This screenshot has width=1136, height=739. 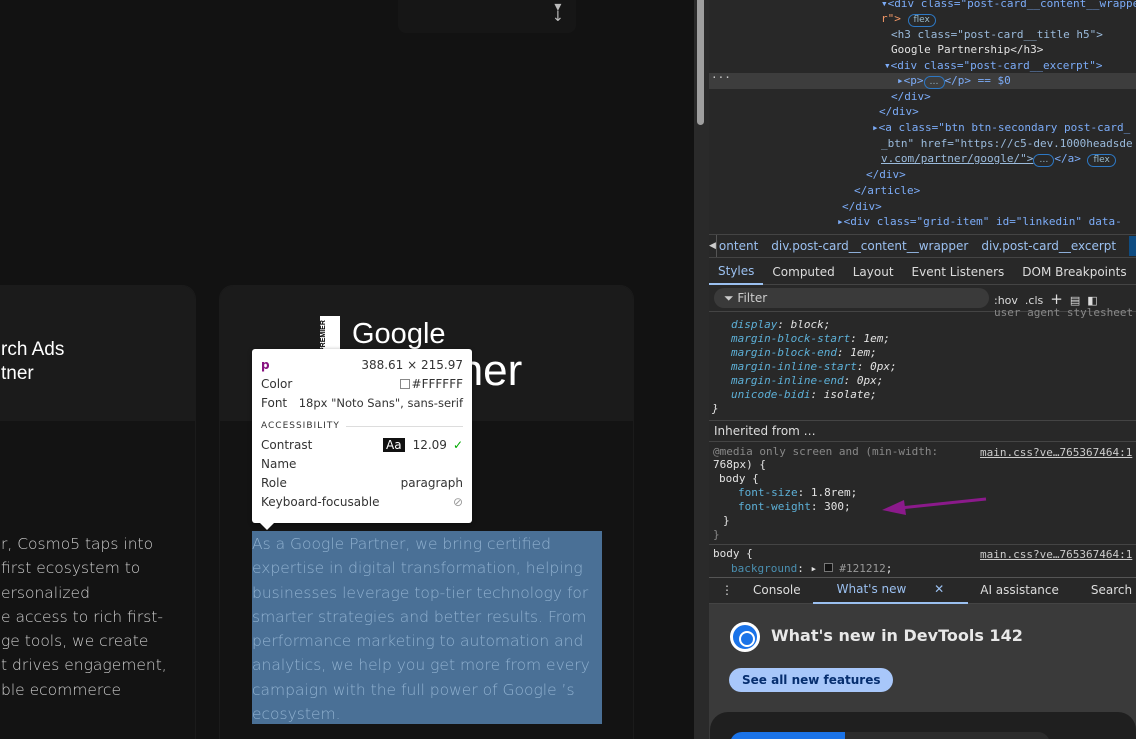 What do you see at coordinates (752, 298) in the screenshot?
I see `filter-placeholder: Filter` at bounding box center [752, 298].